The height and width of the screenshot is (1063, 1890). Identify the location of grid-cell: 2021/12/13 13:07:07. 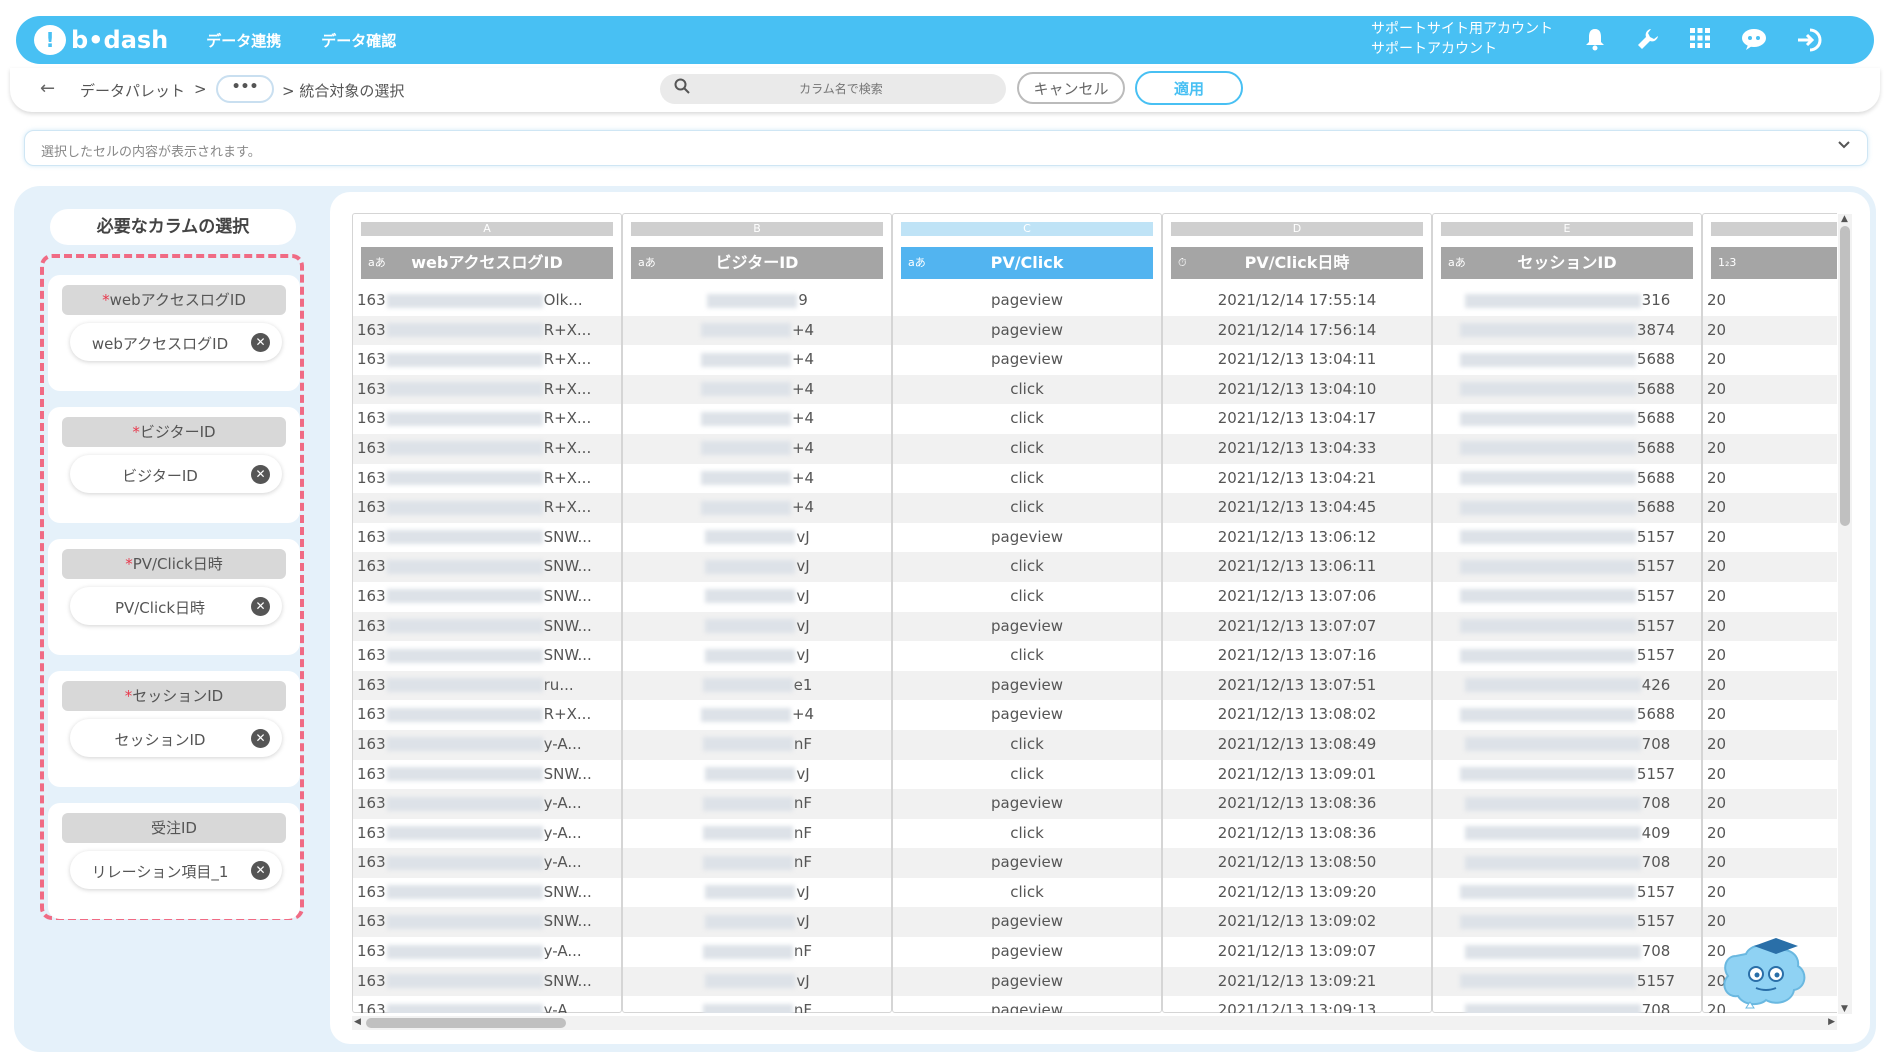
(1297, 626).